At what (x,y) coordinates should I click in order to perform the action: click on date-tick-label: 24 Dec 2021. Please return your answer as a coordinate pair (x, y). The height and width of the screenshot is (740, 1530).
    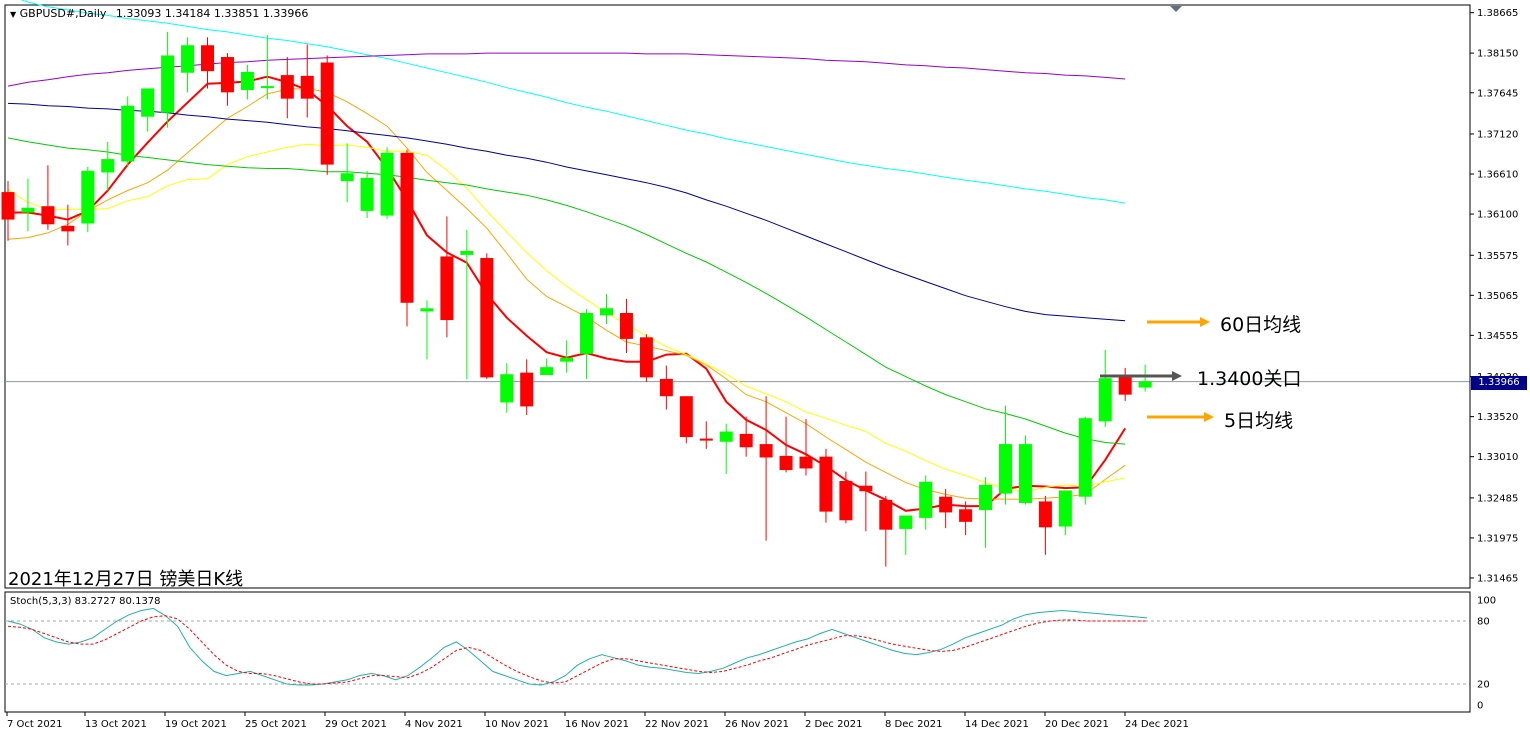
    Looking at the image, I should click on (1157, 724).